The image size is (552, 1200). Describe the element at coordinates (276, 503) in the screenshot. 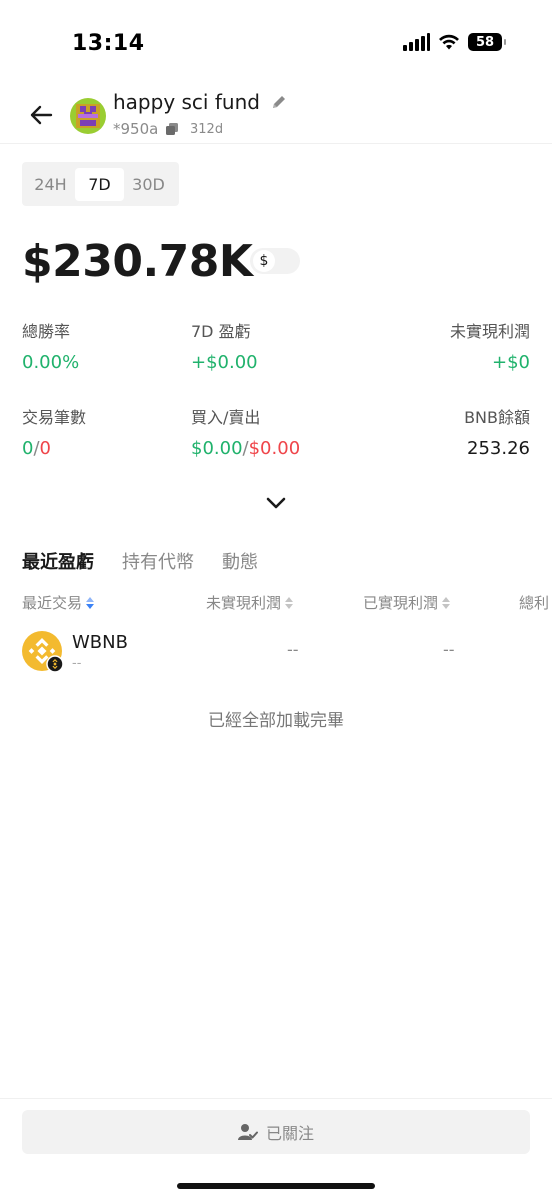

I see `chevron-down-icon` at that location.